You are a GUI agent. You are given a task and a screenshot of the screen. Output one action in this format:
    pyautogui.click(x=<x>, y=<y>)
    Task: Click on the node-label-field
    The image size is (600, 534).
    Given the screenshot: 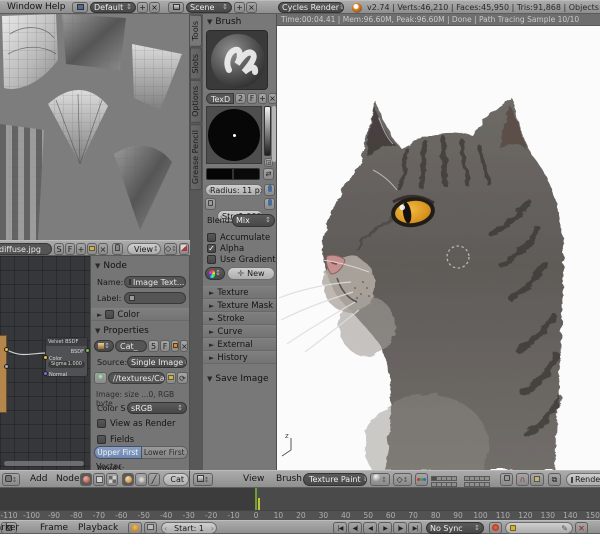 What is the action you would take?
    pyautogui.click(x=155, y=298)
    